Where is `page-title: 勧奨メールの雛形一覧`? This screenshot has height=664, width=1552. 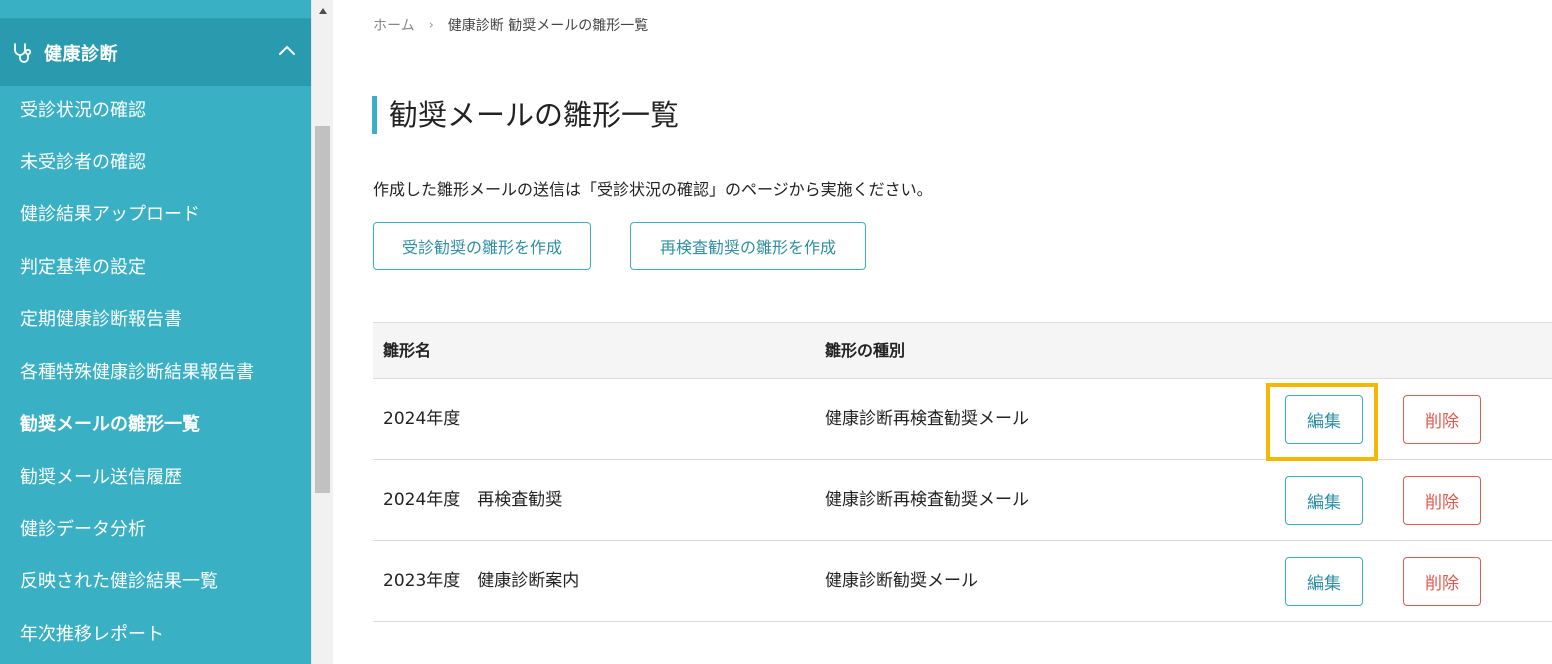
page-title: 勧奨メールの雛形一覧 is located at coordinates (534, 115).